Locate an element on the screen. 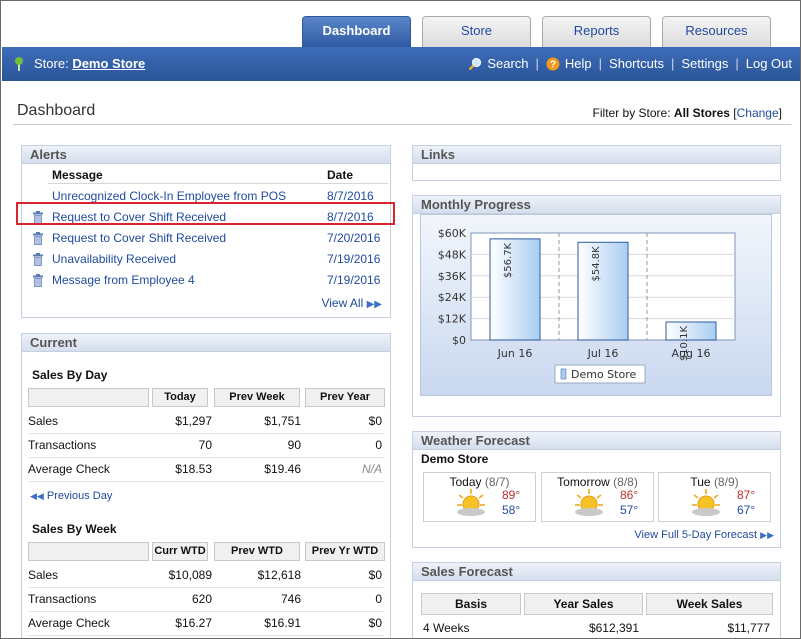 This screenshot has height=639, width=801. row-label: Sales is located at coordinates (43, 421).